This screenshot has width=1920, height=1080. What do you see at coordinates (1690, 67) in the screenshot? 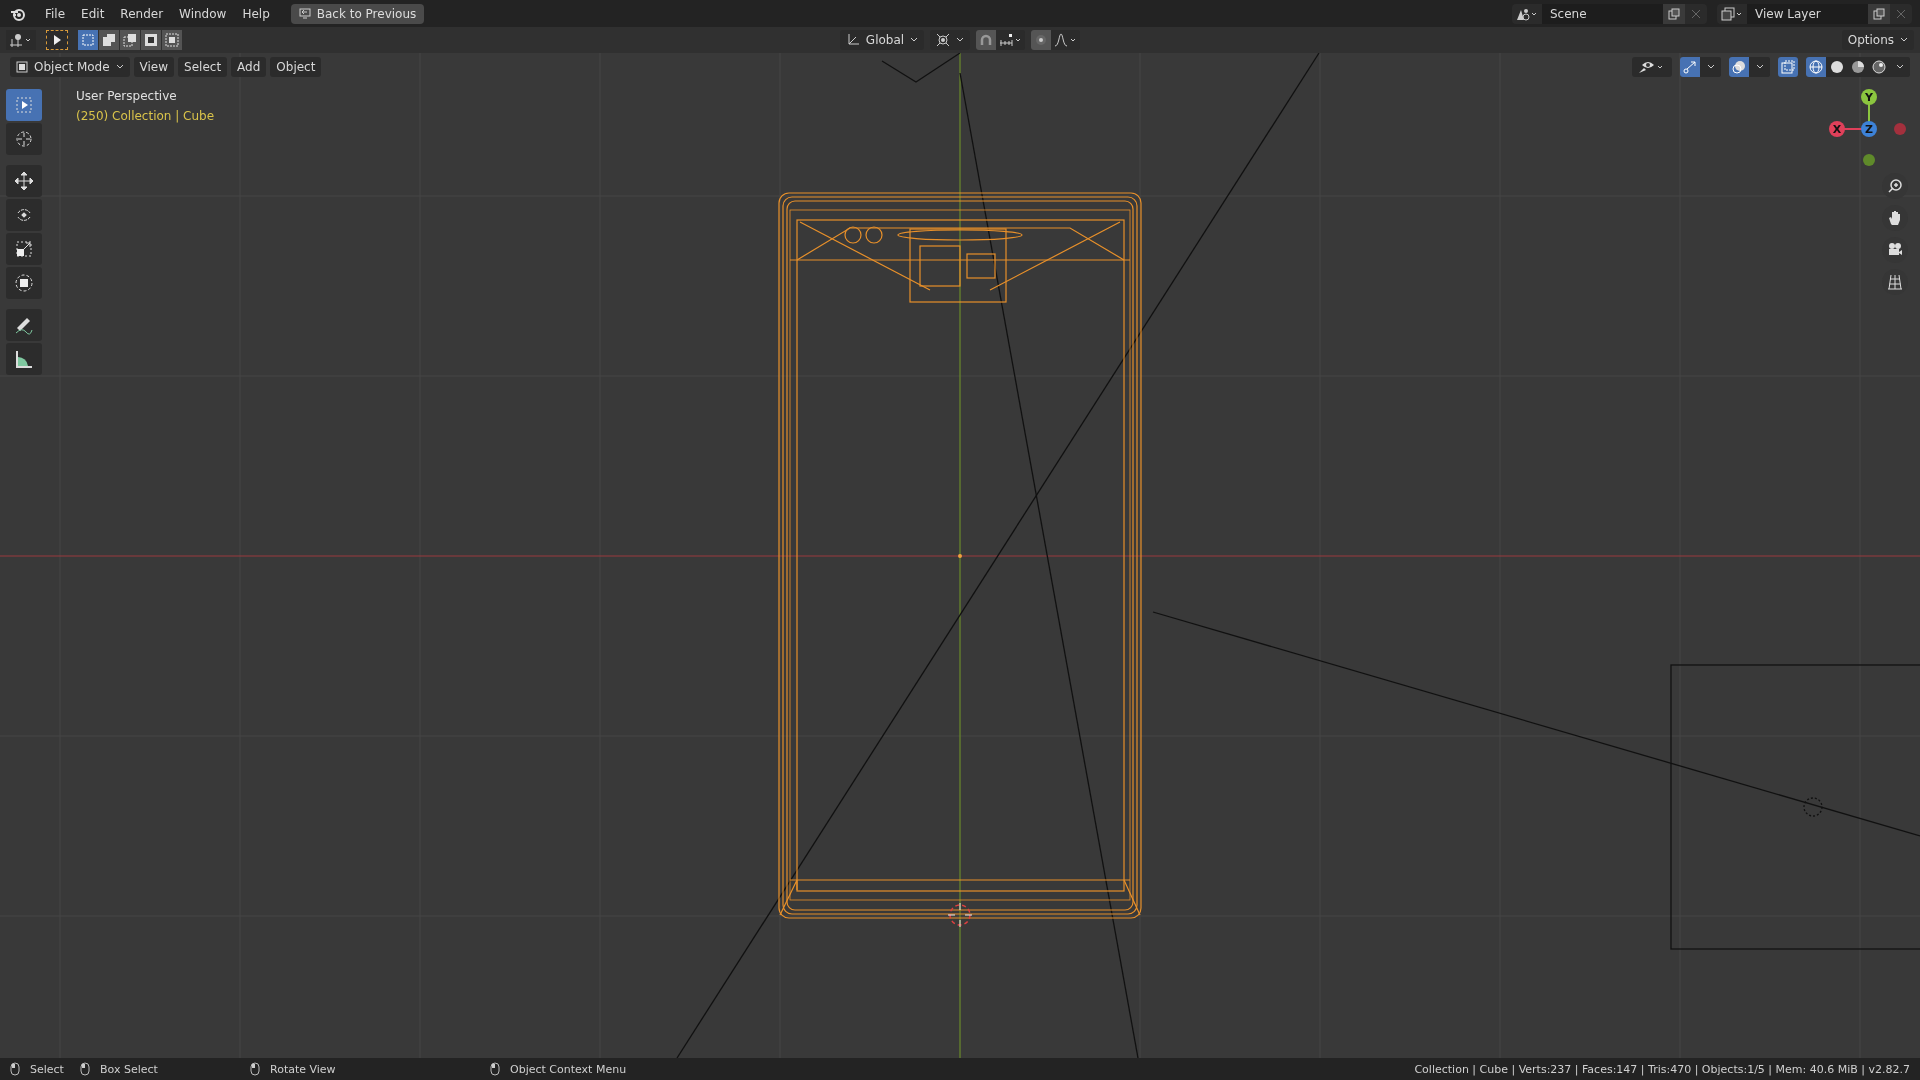
I see `gizmo-toggle` at bounding box center [1690, 67].